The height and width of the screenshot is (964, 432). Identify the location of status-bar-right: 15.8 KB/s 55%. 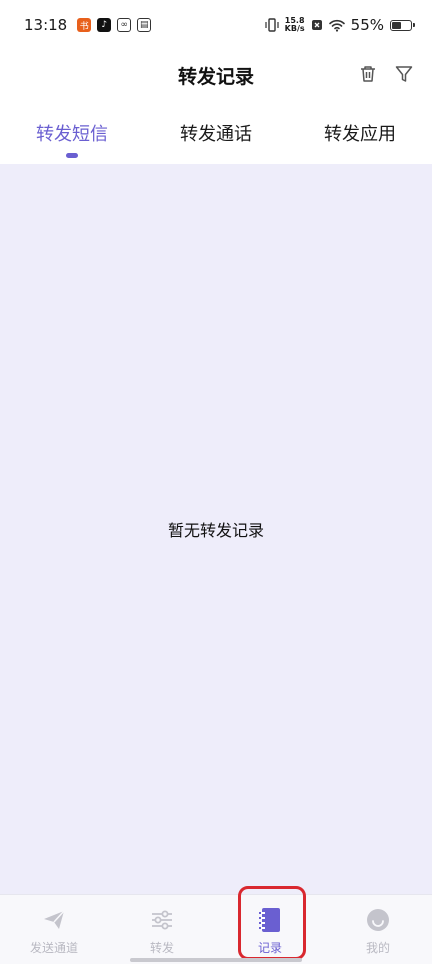
(340, 25).